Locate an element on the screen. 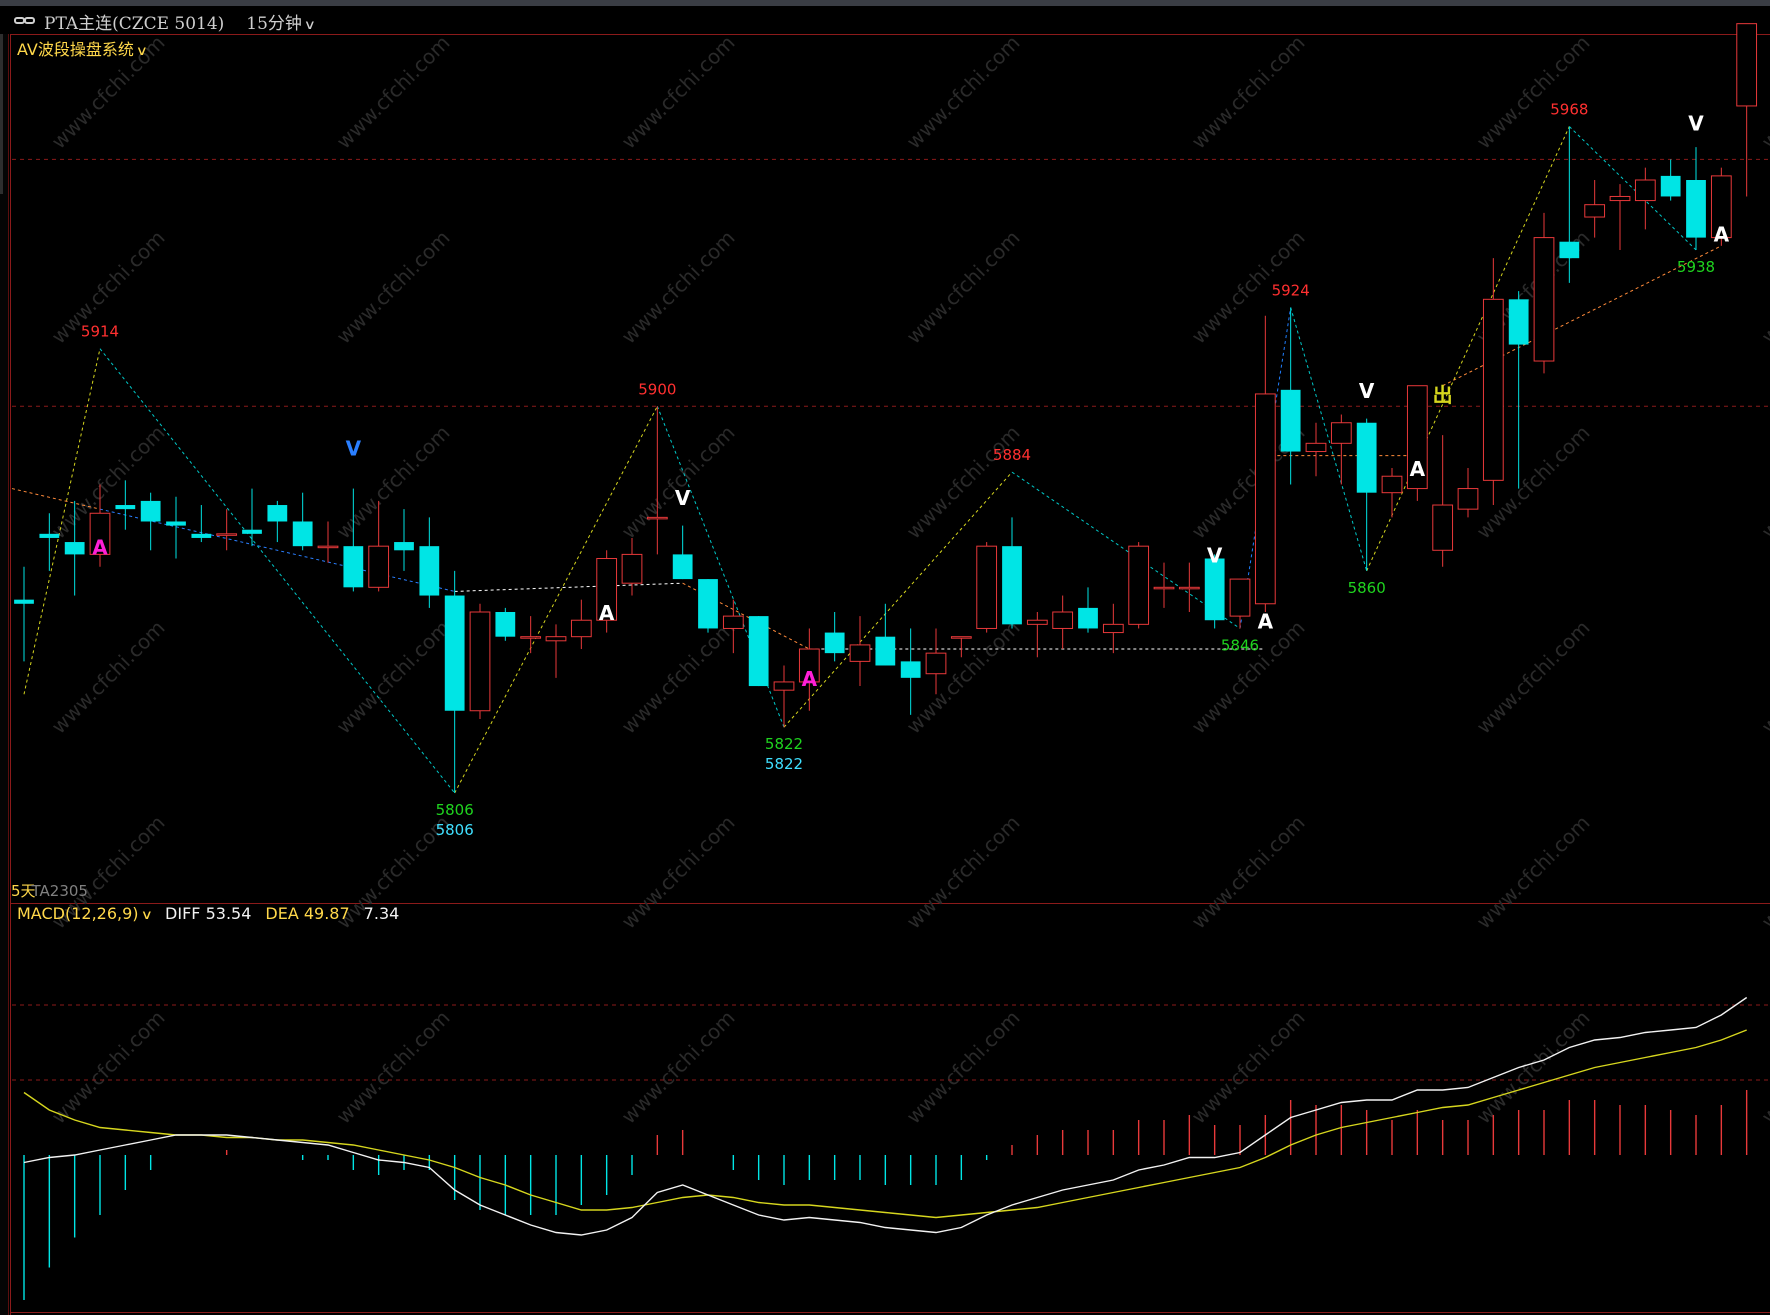 The image size is (1770, 1315). price-label: 5924 is located at coordinates (1291, 291).